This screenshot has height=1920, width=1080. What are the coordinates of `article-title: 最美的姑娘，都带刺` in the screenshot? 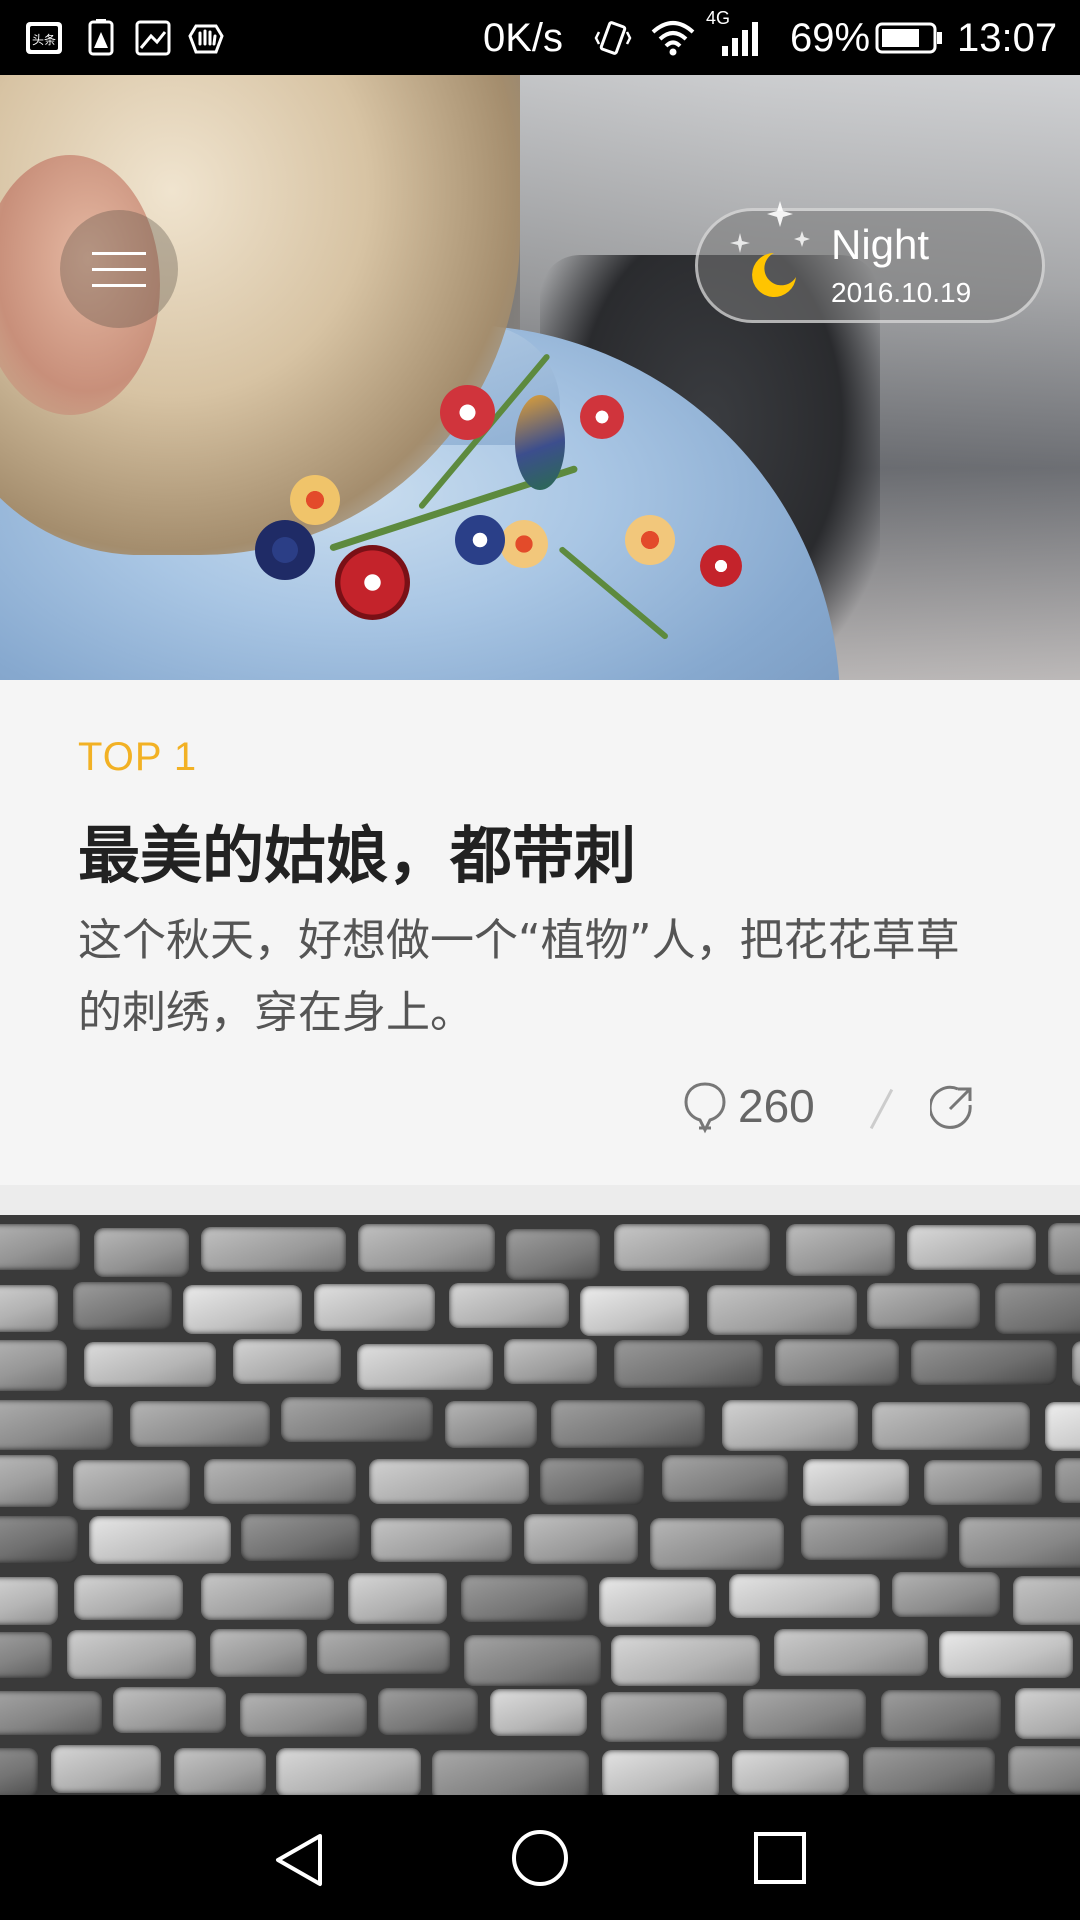 It's located at (357, 850).